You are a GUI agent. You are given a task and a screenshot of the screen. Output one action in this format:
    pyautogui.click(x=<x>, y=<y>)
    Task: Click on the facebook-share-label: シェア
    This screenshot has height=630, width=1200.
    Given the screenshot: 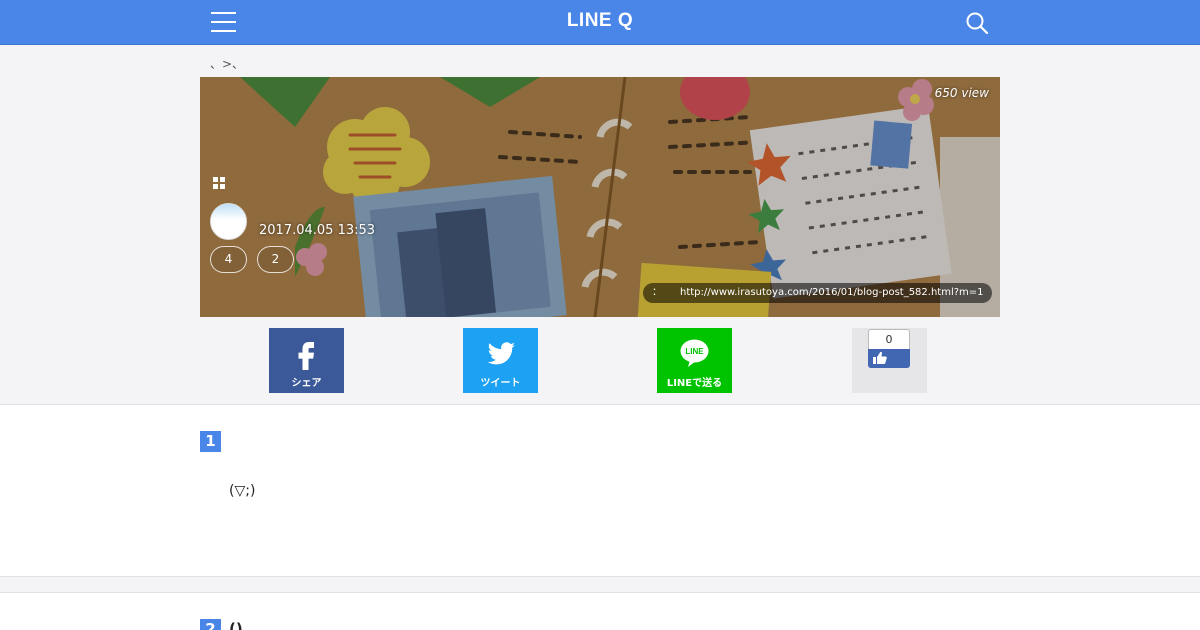 What is the action you would take?
    pyautogui.click(x=306, y=383)
    